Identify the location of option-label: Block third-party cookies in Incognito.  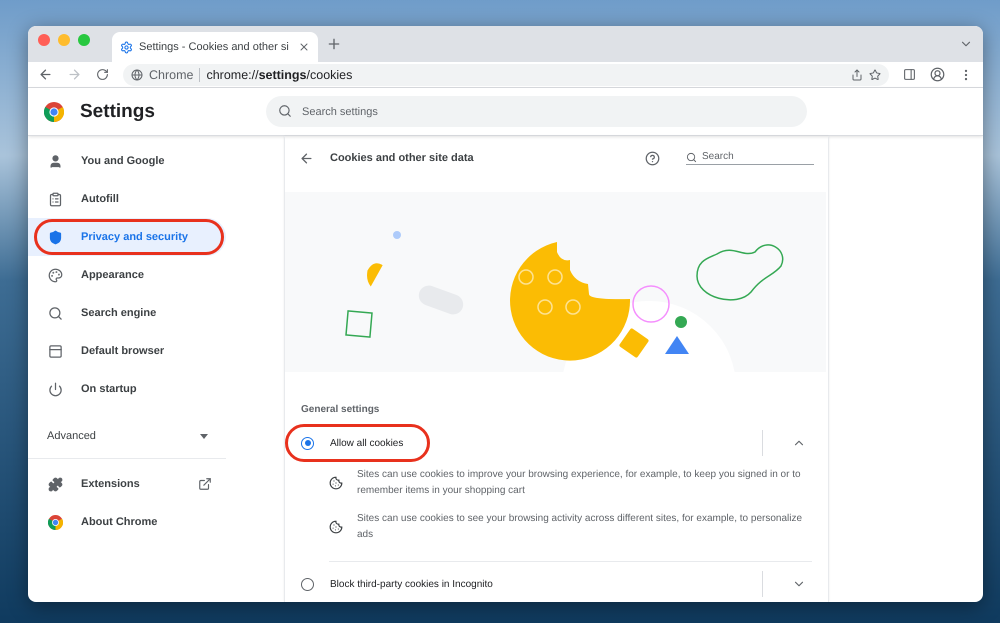
(412, 584).